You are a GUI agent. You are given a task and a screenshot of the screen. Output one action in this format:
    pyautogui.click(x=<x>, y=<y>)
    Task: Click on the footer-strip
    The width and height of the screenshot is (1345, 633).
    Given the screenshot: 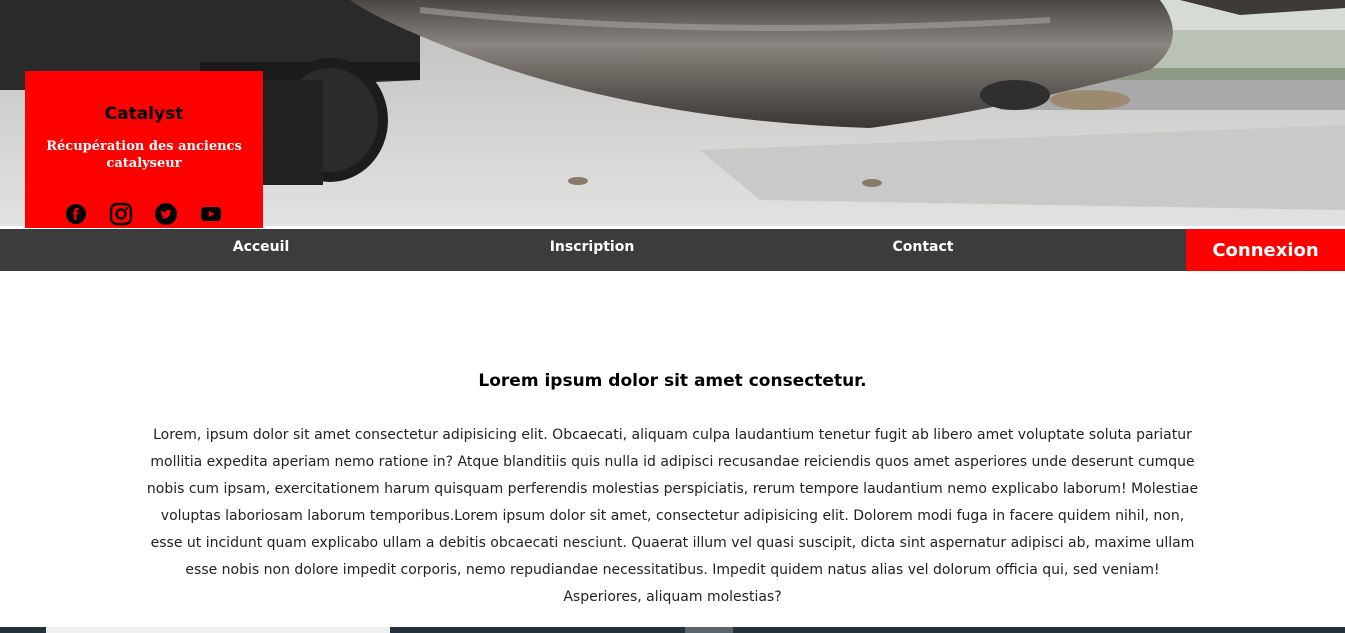 What is the action you would take?
    pyautogui.click(x=672, y=630)
    